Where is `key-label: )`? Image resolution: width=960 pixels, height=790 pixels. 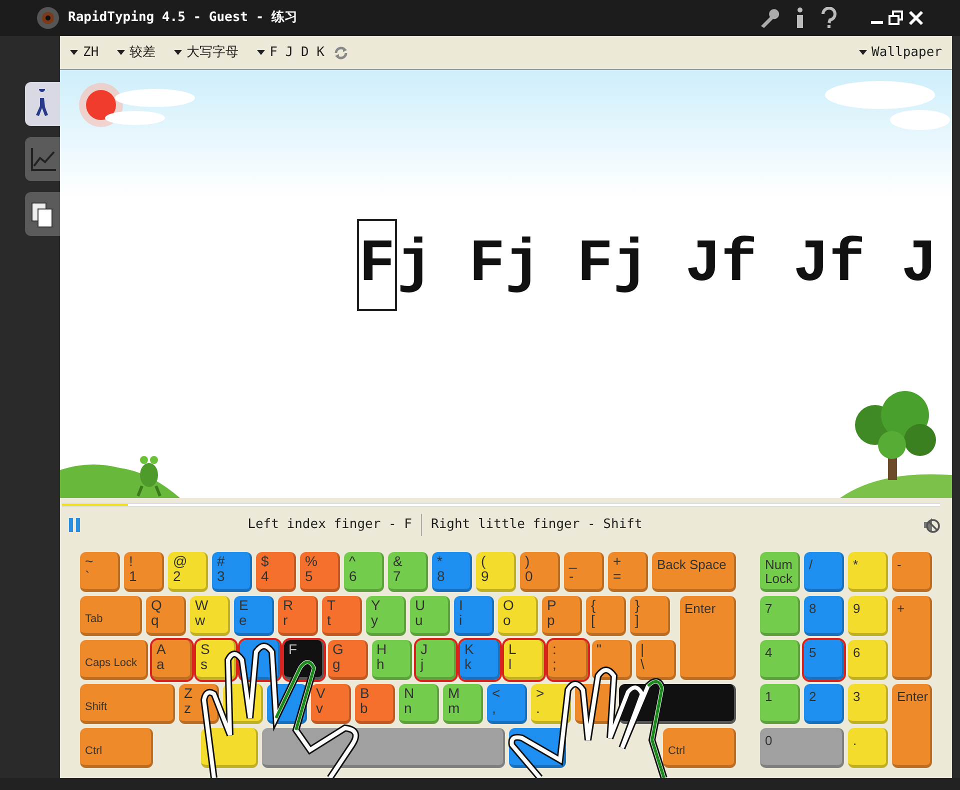 key-label: ) is located at coordinates (528, 561).